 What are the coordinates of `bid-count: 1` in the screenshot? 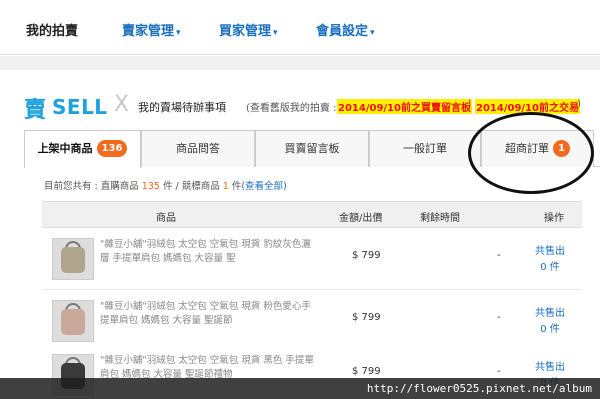 It's located at (225, 186).